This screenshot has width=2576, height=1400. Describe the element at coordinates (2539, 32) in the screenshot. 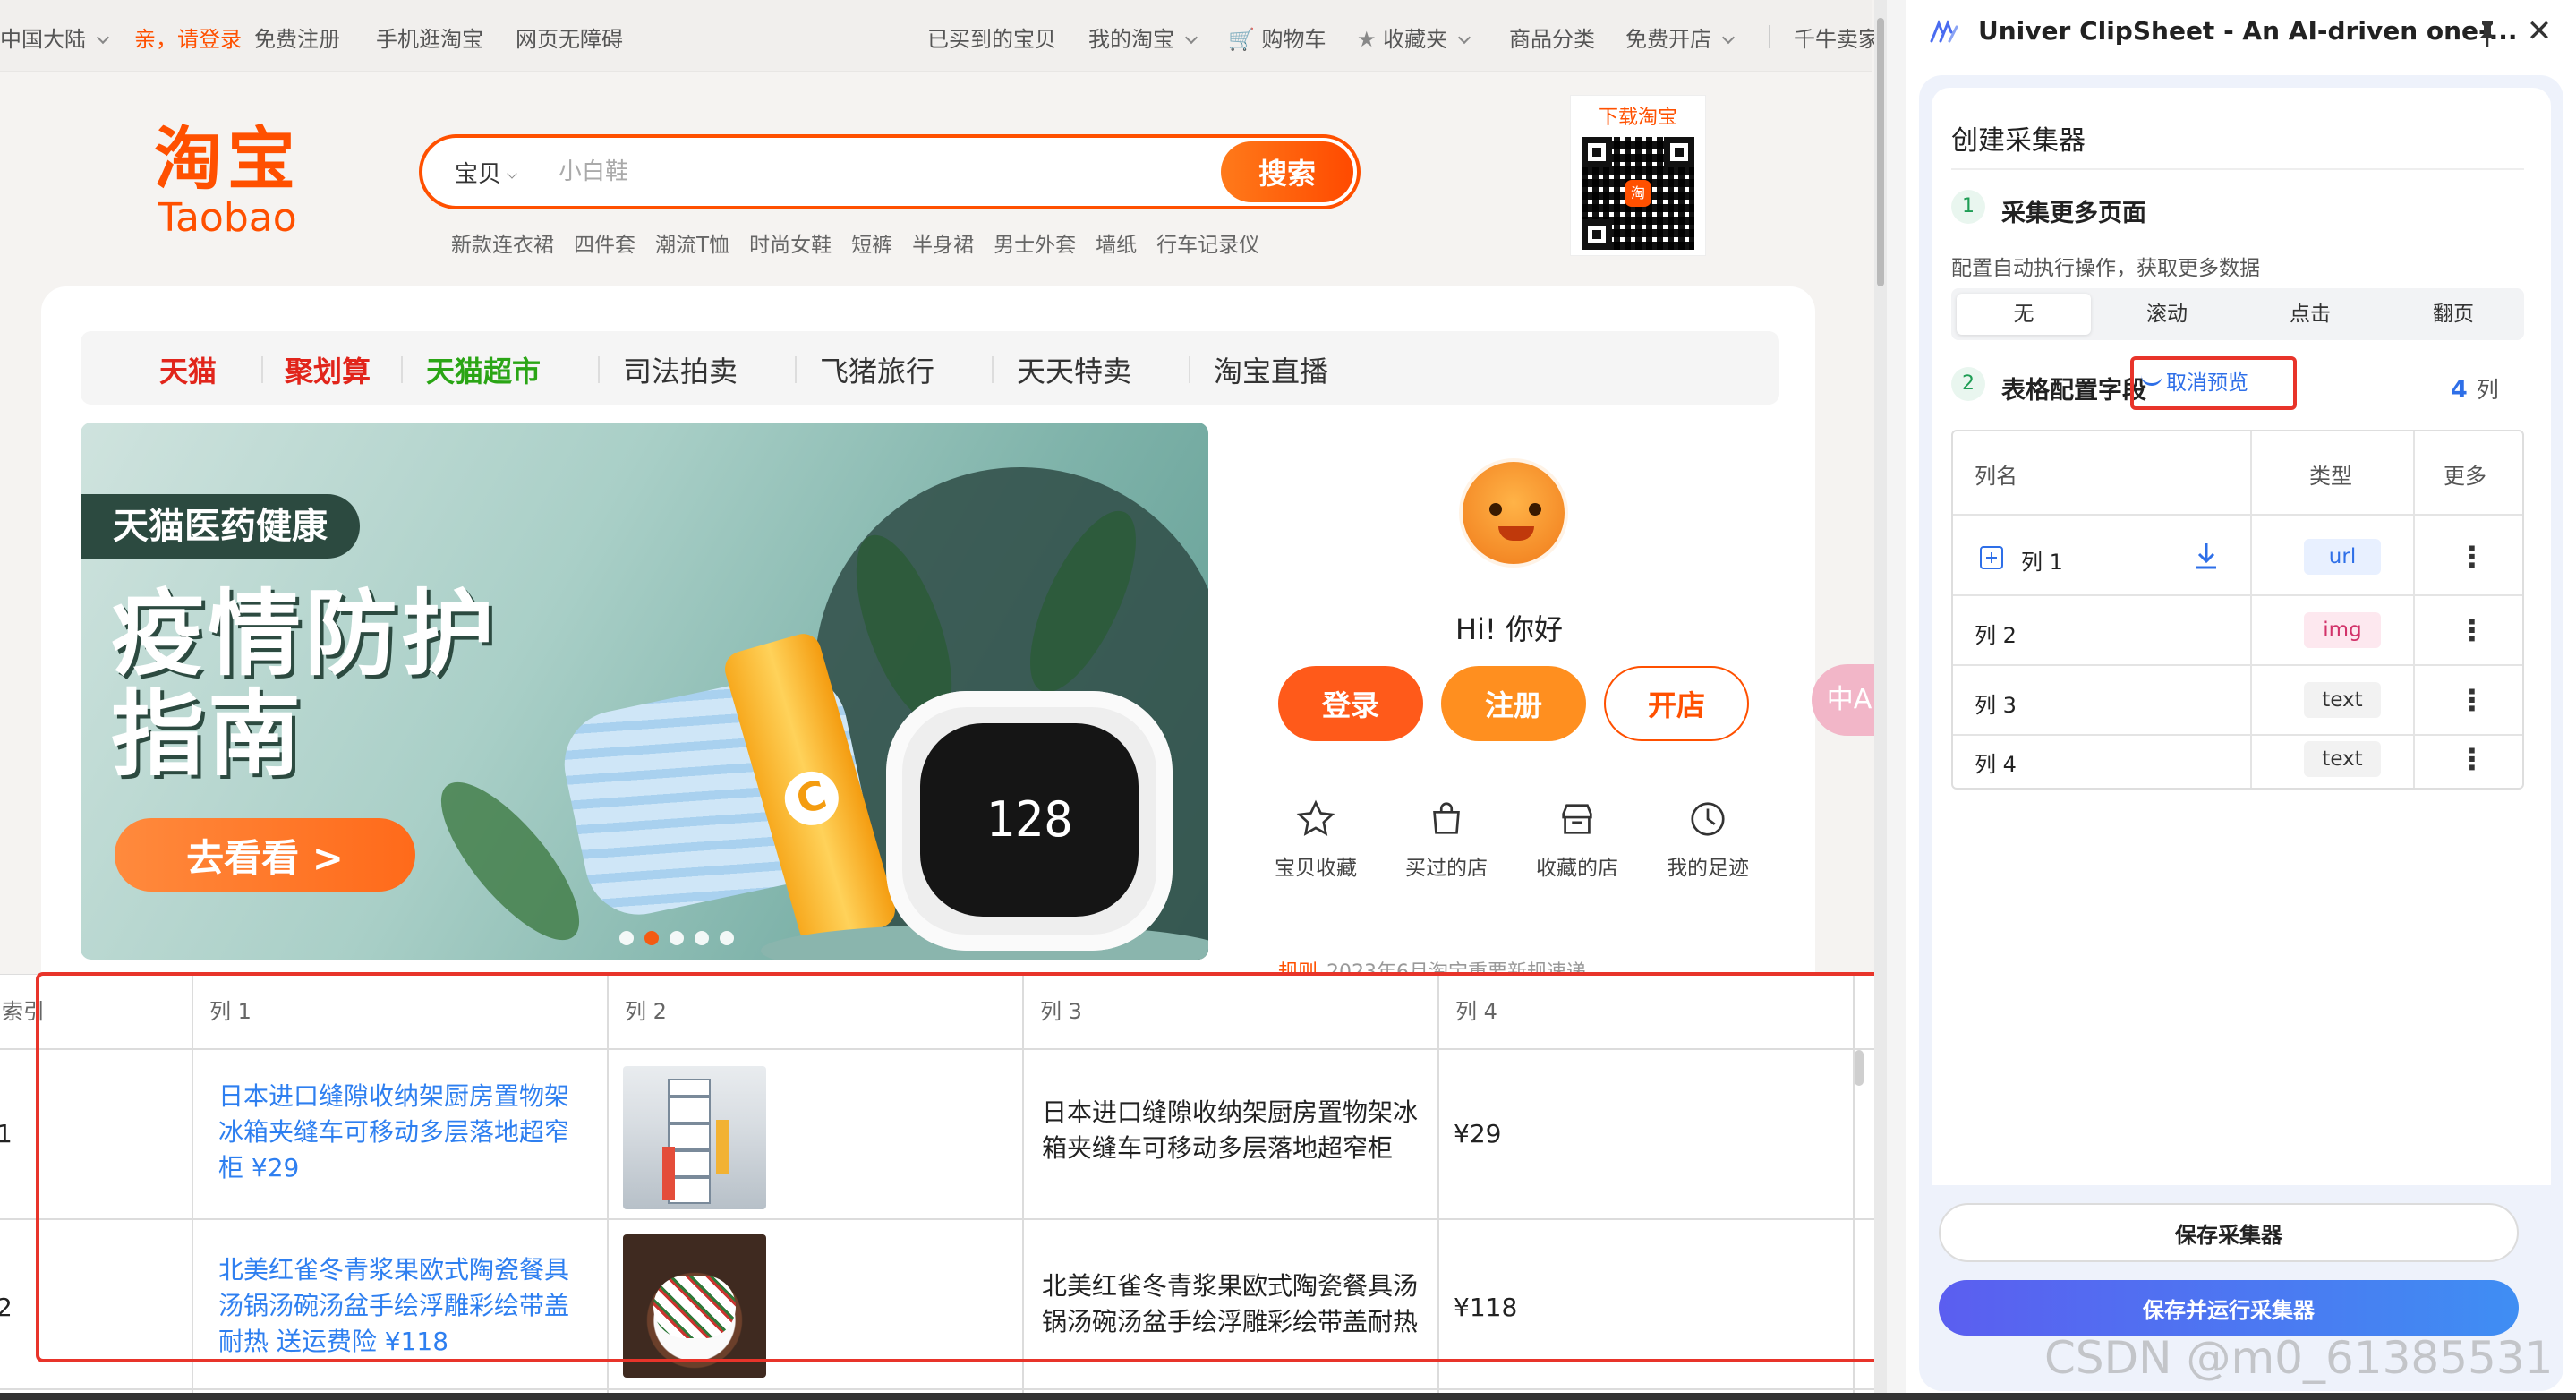

I see `close-icon: ✕` at that location.